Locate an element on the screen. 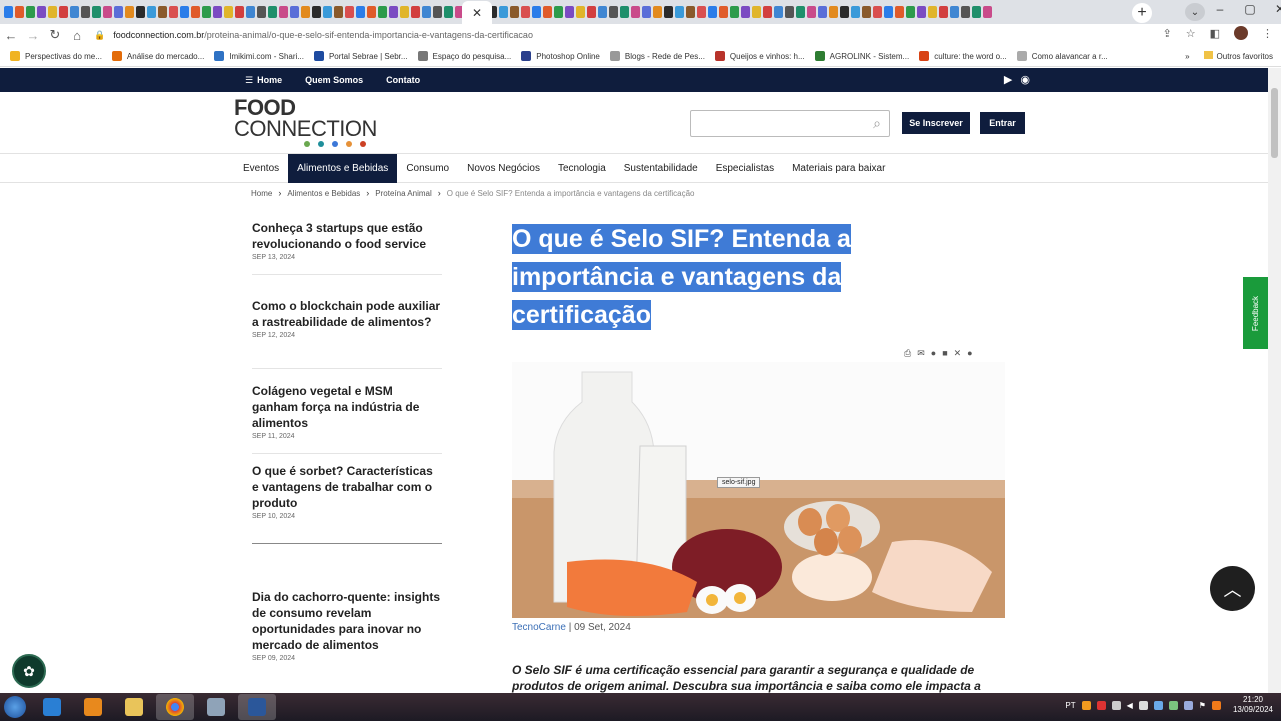 This screenshot has width=1281, height=721. forward-button: → is located at coordinates (33, 35).